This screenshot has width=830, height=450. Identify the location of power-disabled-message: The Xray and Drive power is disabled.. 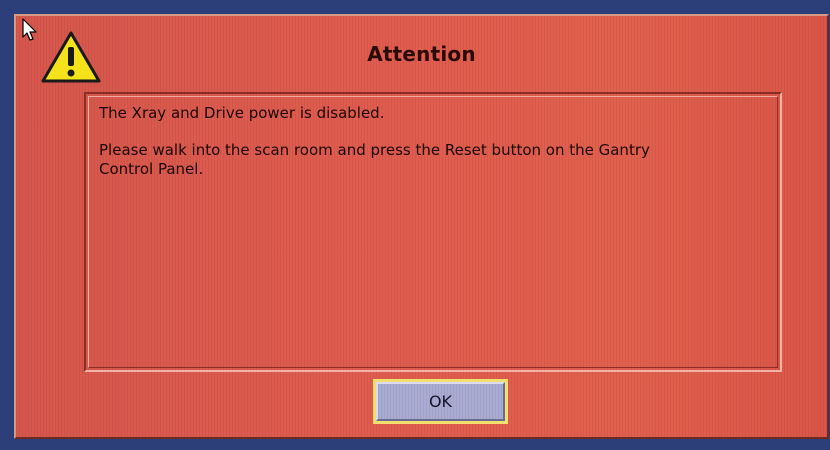
(242, 113).